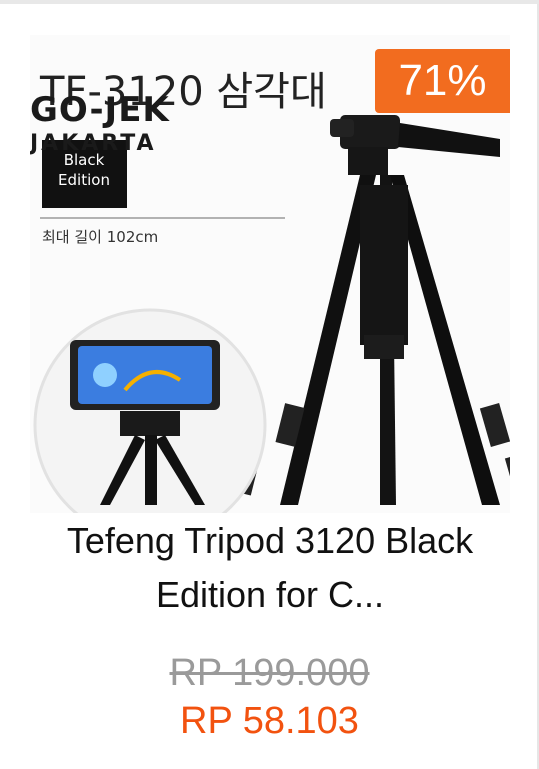 This screenshot has height=769, width=539. I want to click on original-price: RP 199.000, so click(269, 673).